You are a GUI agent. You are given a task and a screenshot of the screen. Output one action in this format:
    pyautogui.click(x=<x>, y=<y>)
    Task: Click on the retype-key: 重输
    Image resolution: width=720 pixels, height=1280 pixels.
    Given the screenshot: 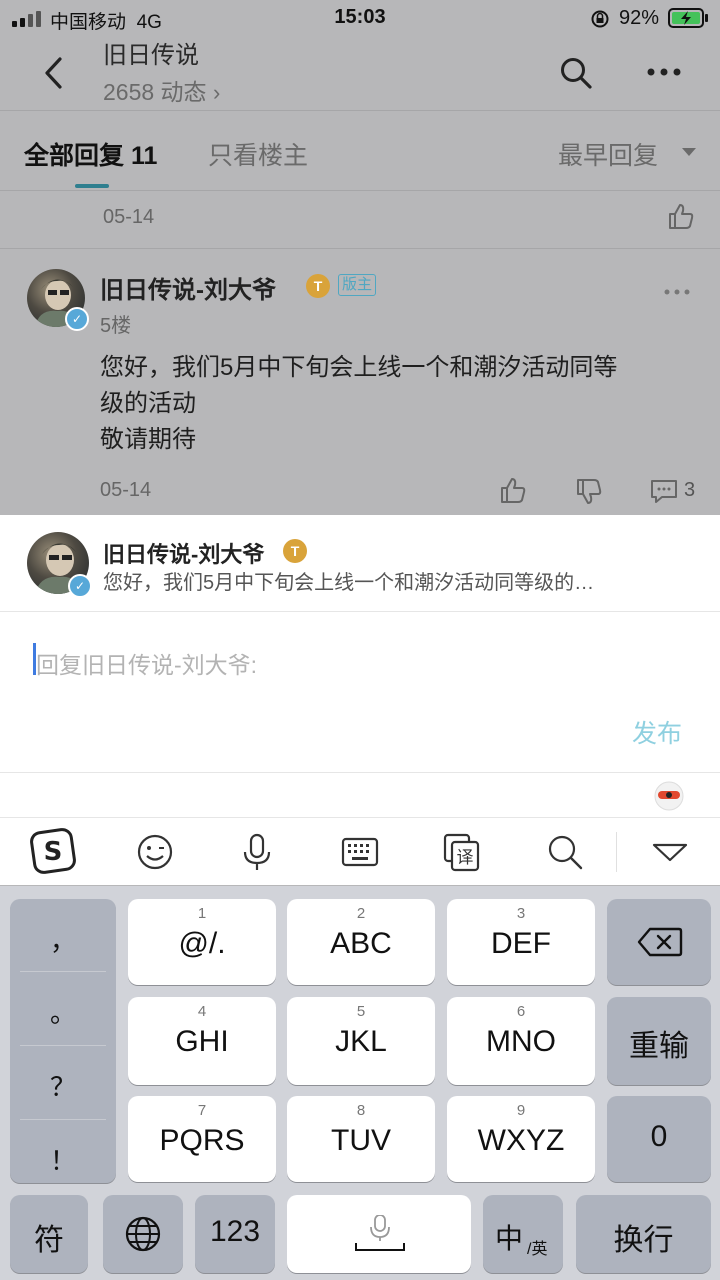 What is the action you would take?
    pyautogui.click(x=659, y=1041)
    